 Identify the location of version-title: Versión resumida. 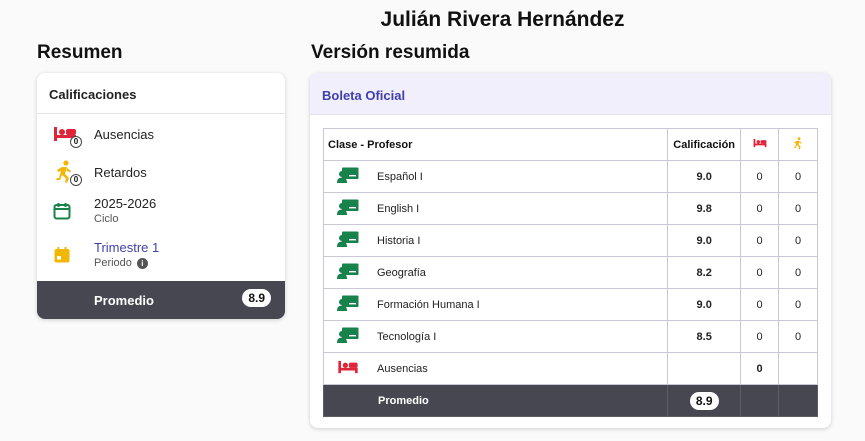
(390, 52).